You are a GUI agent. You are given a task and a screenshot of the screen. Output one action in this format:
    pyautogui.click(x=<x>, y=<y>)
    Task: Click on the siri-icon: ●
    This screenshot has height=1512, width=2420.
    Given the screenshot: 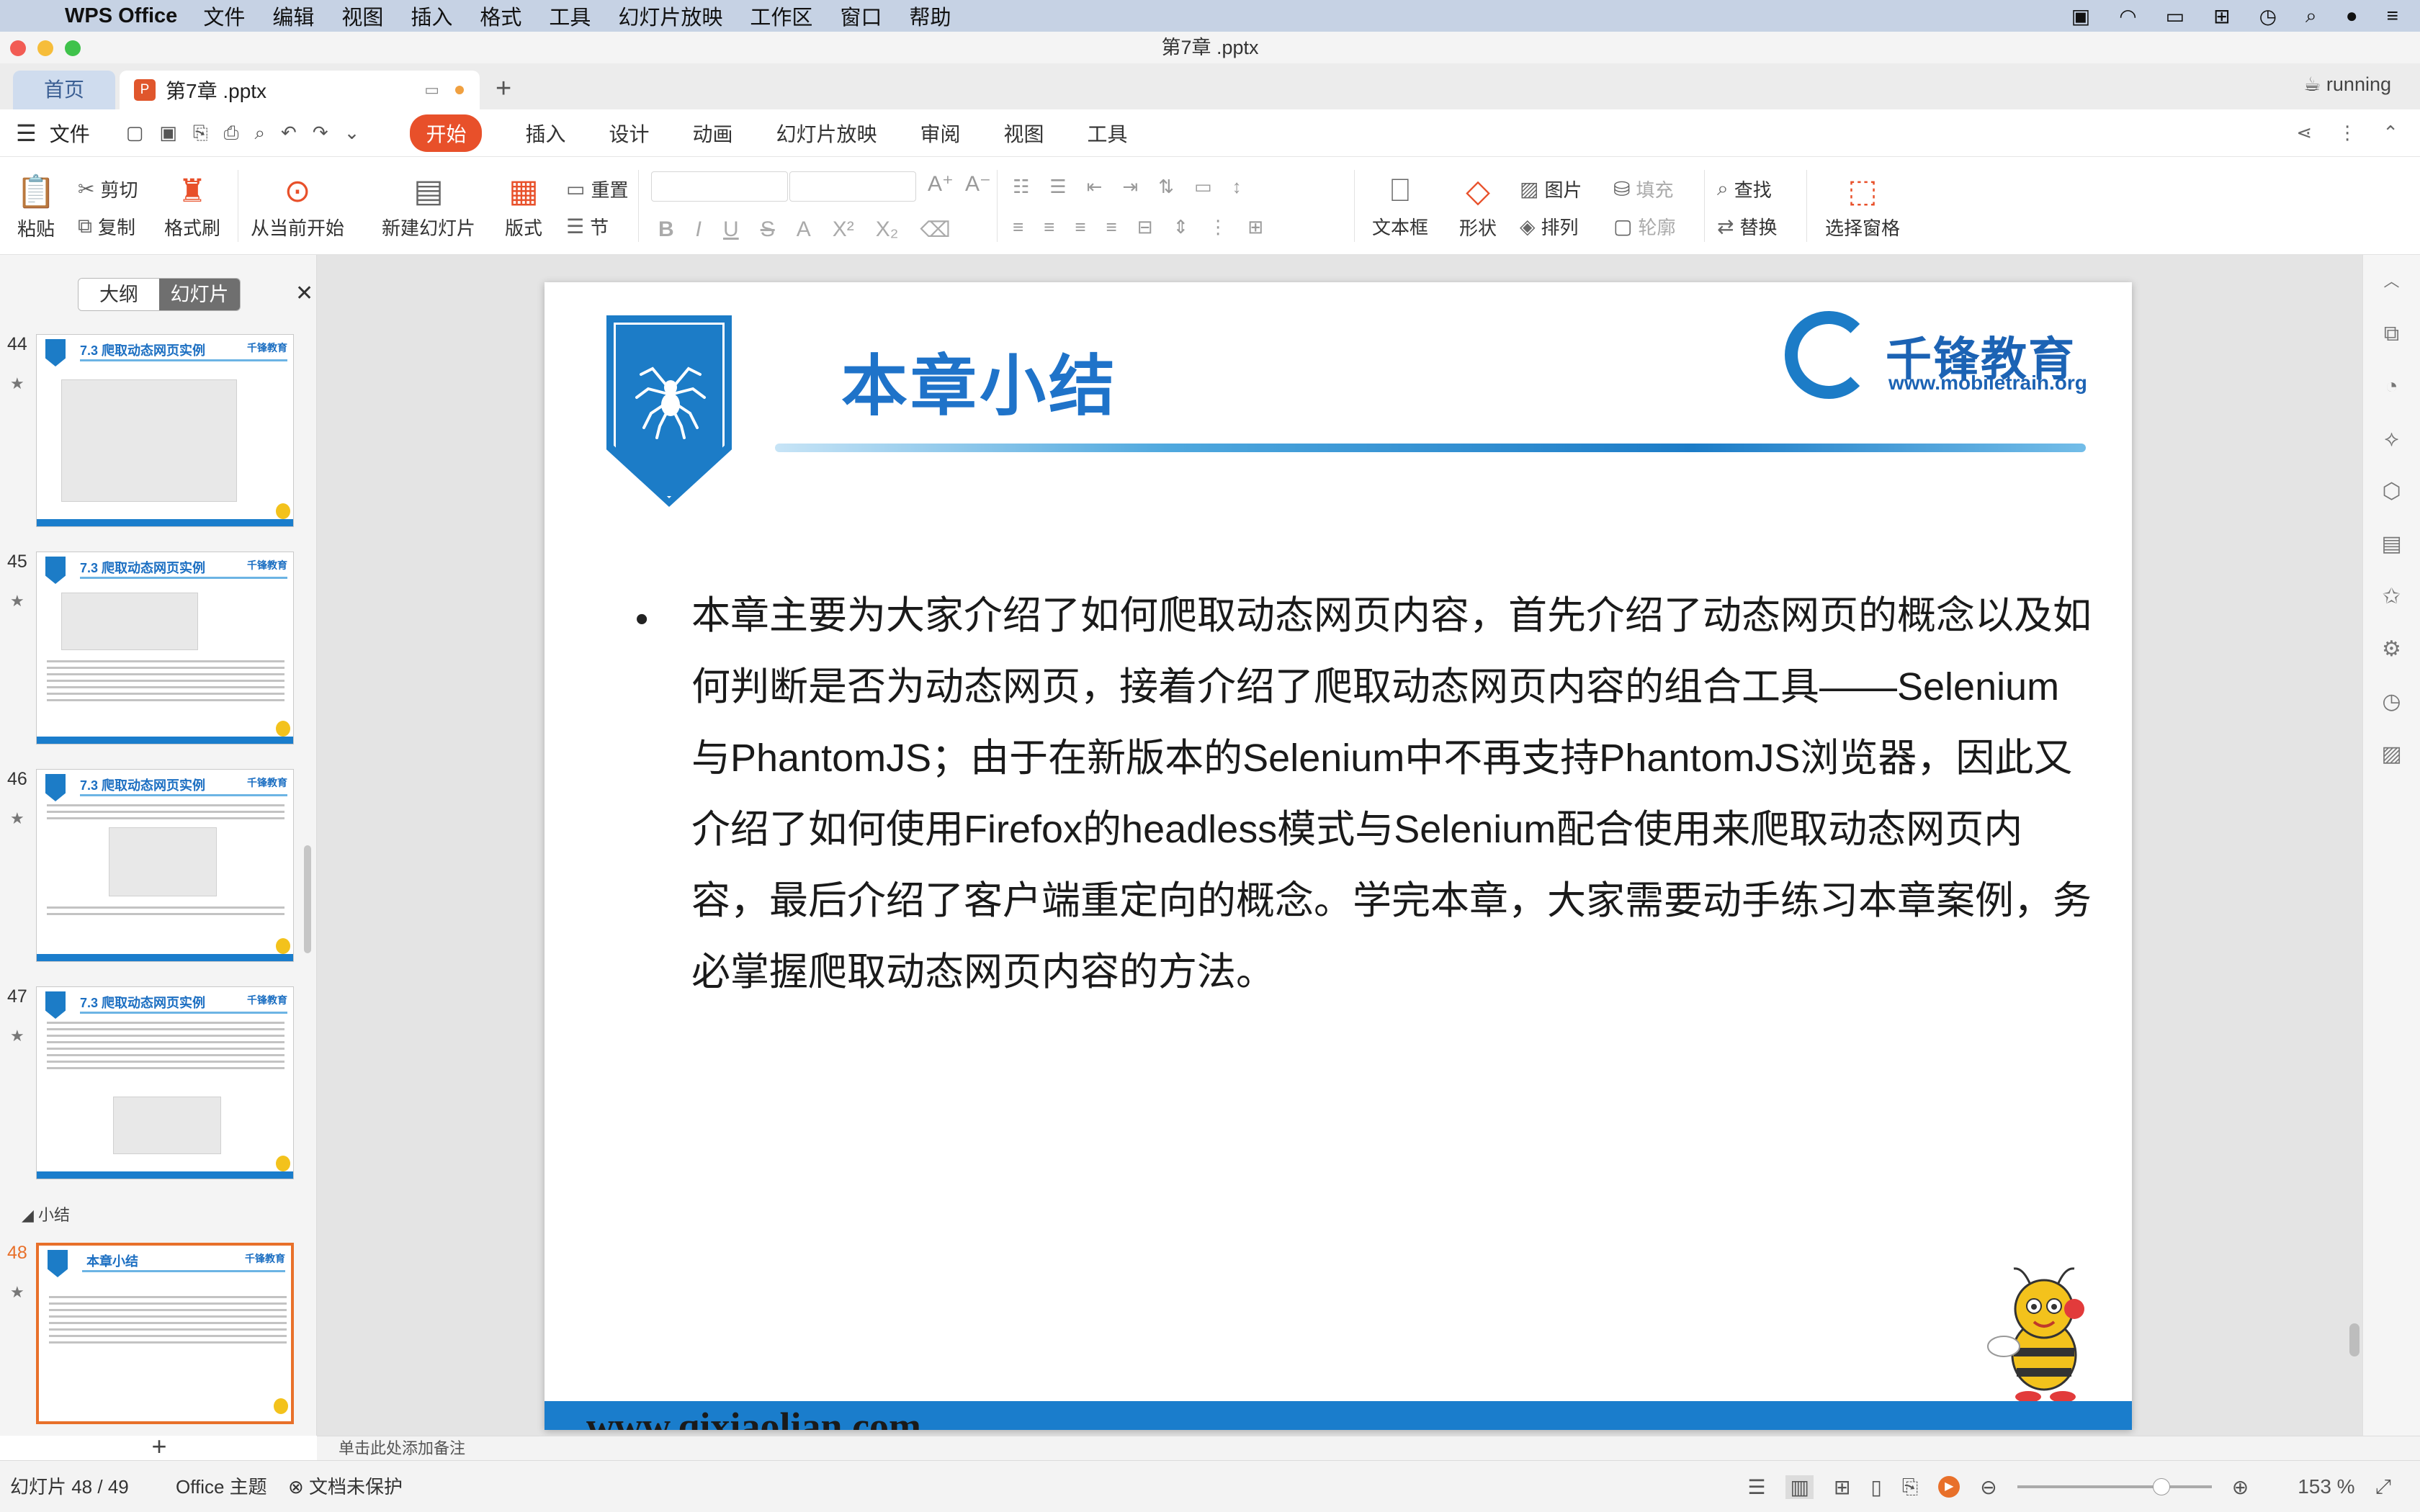 What is the action you would take?
    pyautogui.click(x=2352, y=15)
    